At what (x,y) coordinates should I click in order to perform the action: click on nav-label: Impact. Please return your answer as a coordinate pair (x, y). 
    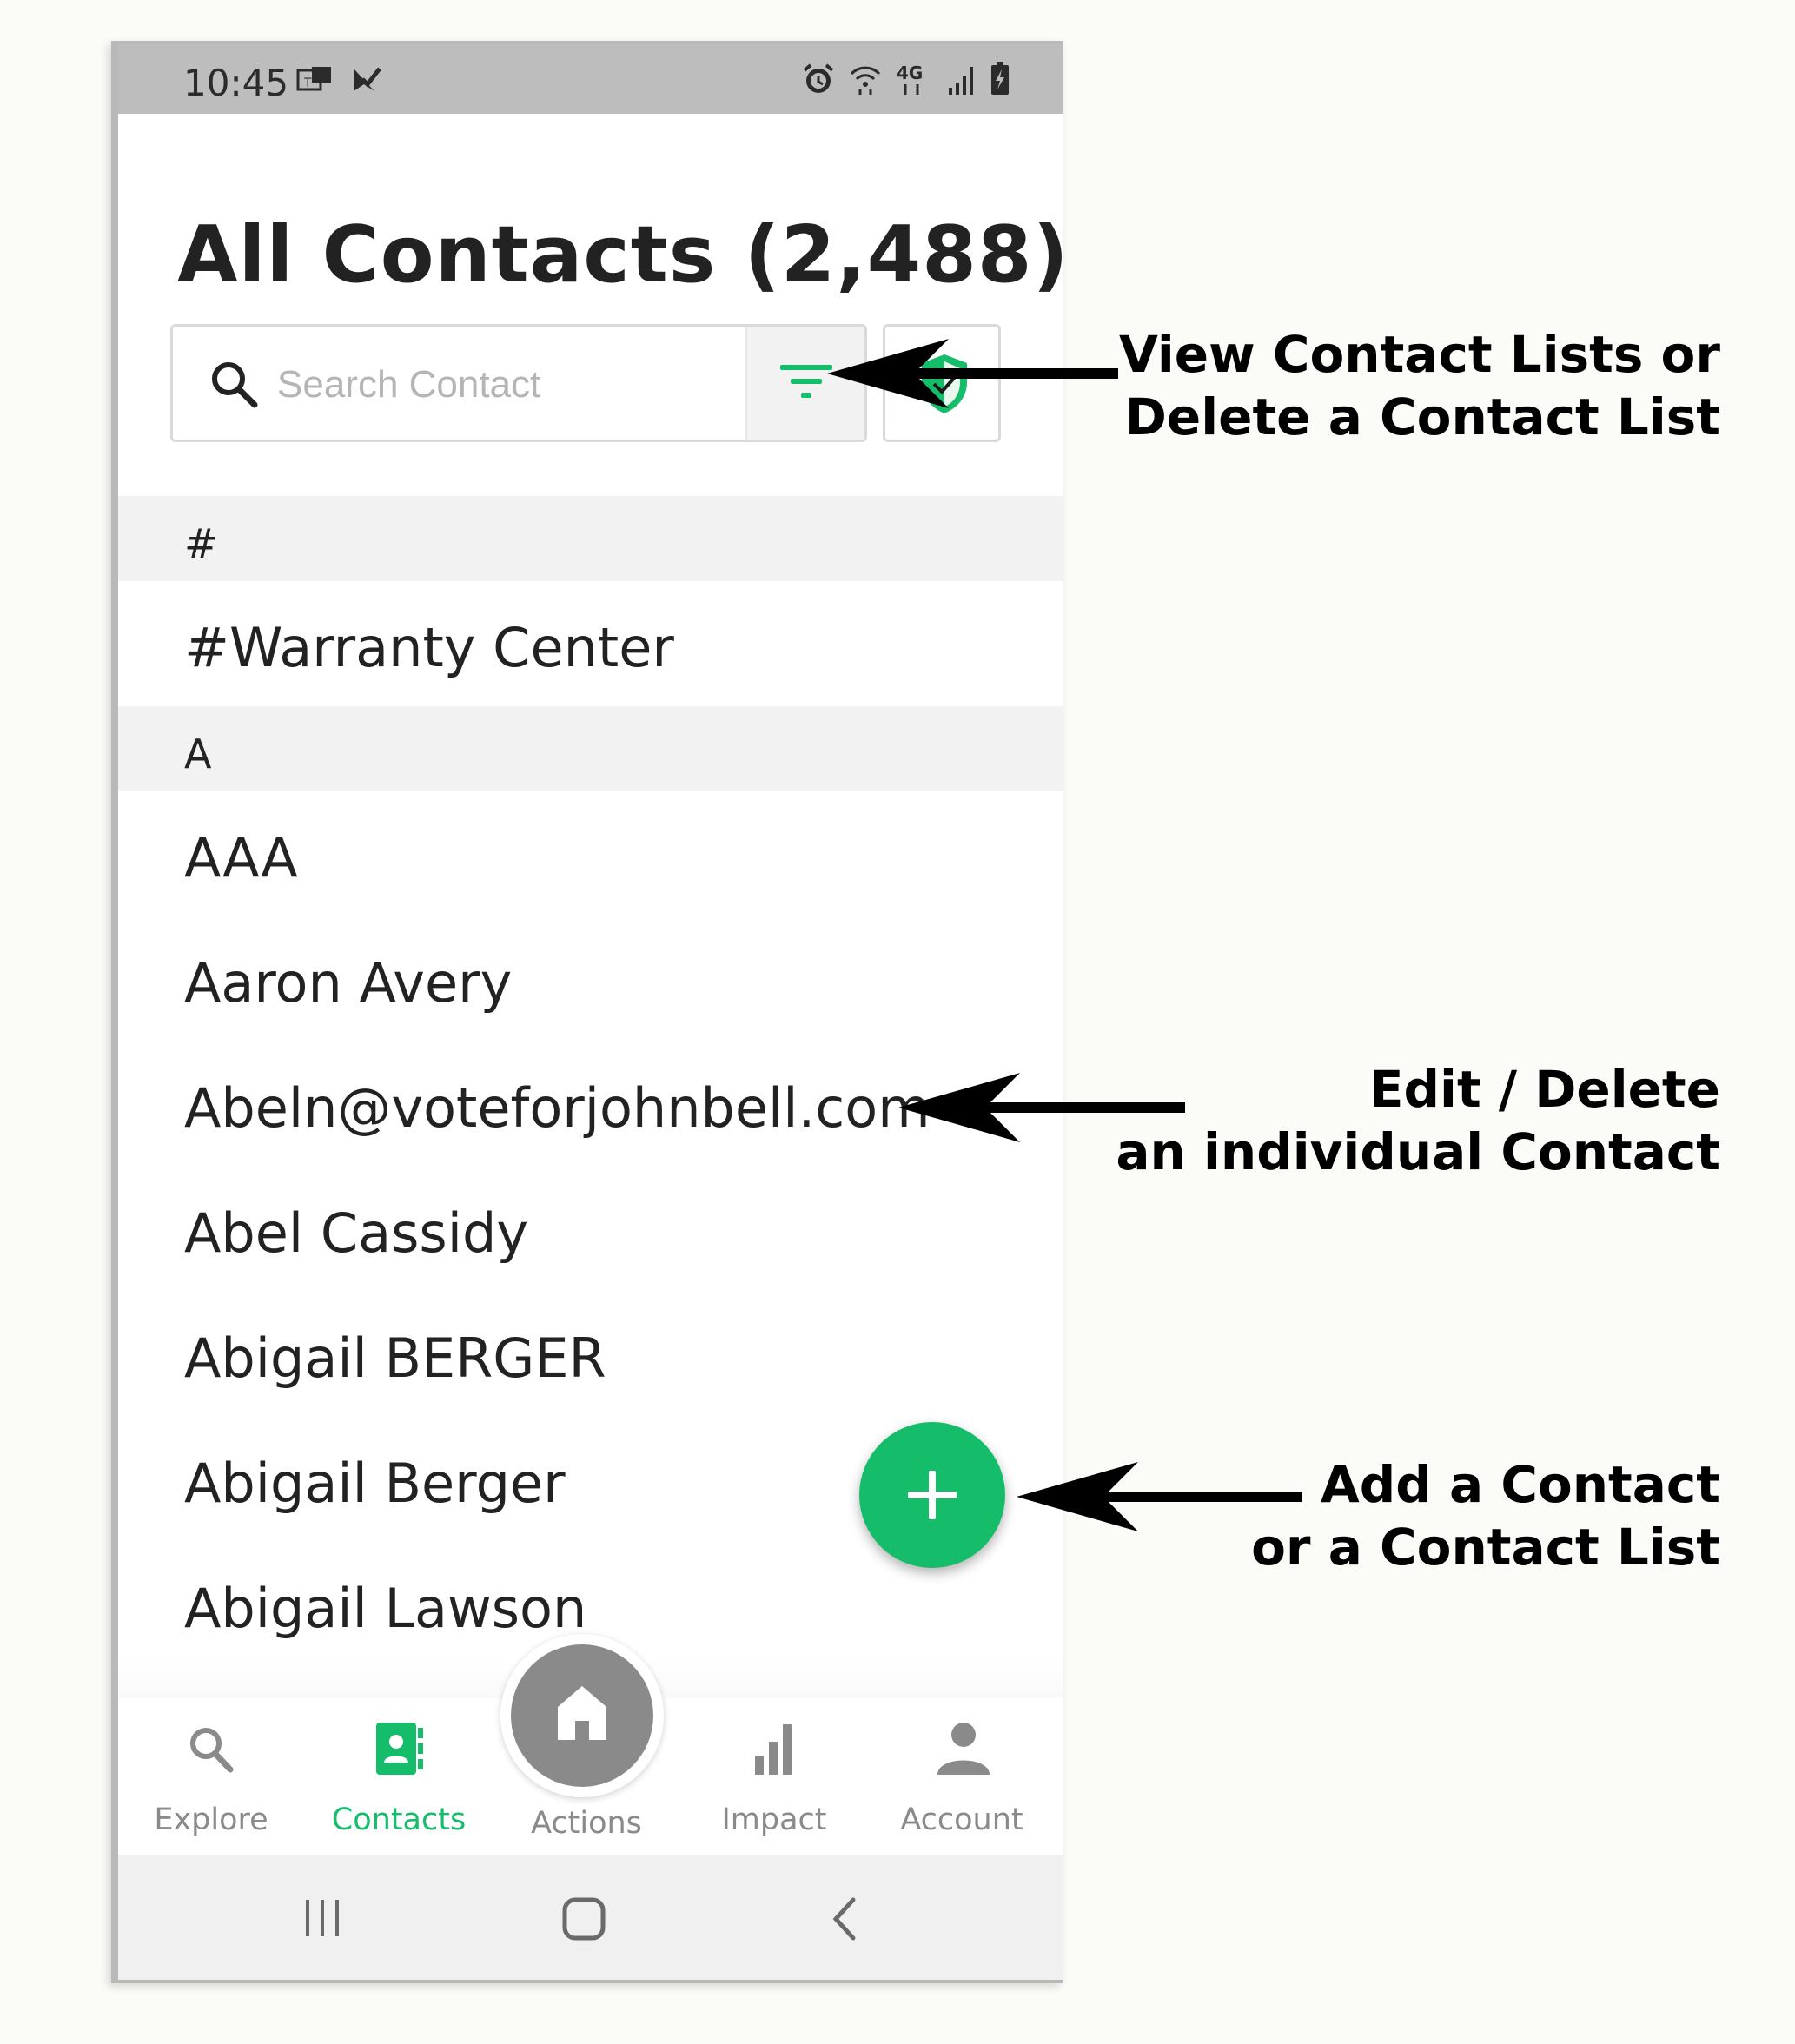
    Looking at the image, I should click on (774, 1820).